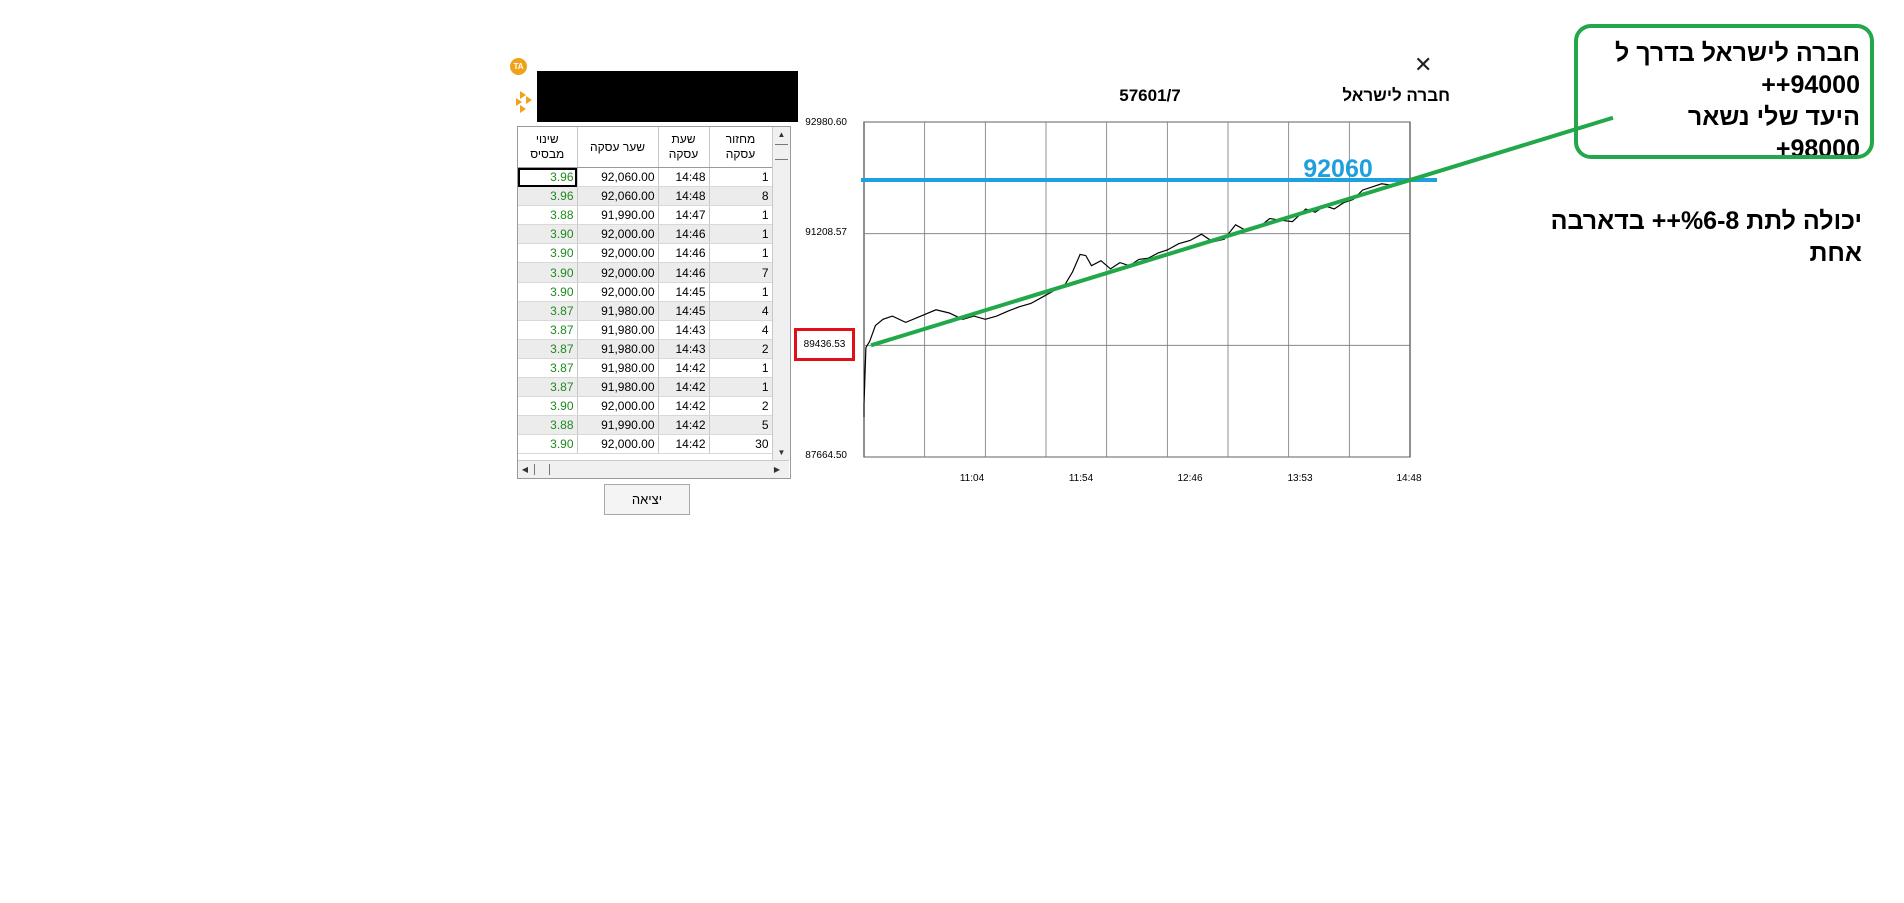 Image resolution: width=1904 pixels, height=903 pixels. Describe the element at coordinates (1338, 169) in the screenshot. I see `blue-level-label: 92060` at that location.